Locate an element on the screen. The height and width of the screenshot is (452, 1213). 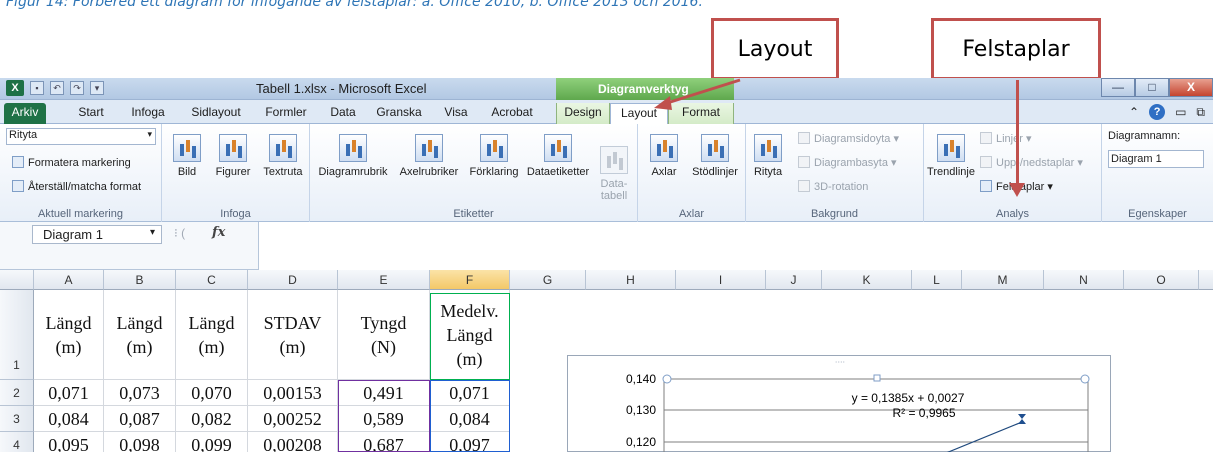
cell-d3: 0,00252 is located at coordinates (293, 419).